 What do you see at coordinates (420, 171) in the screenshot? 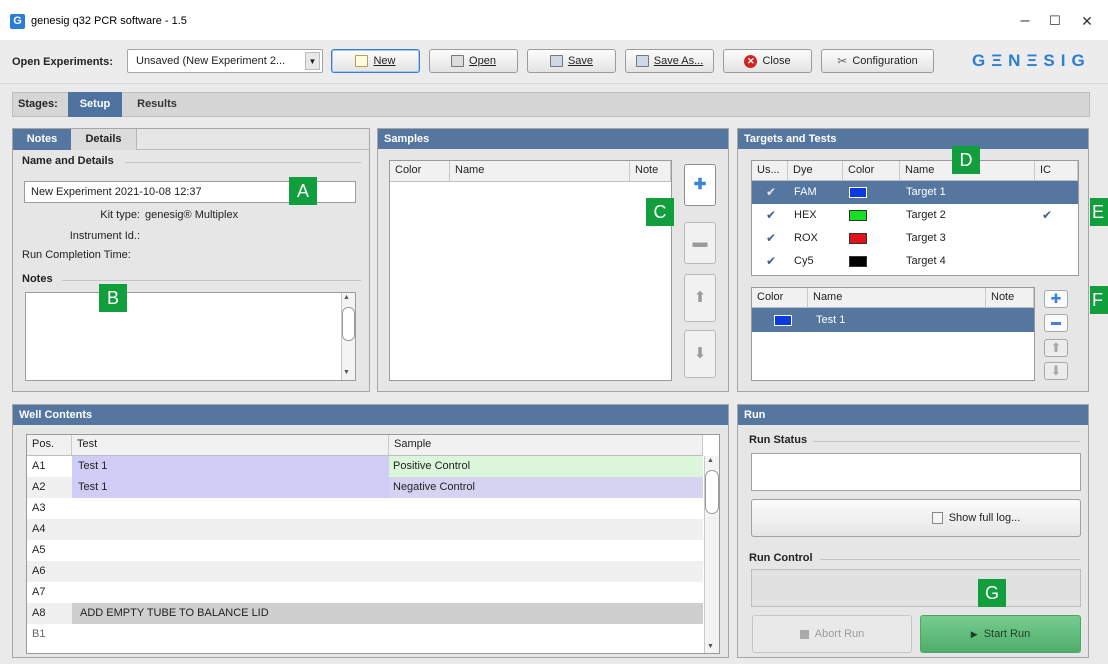
I see `samples-col-color: Color` at bounding box center [420, 171].